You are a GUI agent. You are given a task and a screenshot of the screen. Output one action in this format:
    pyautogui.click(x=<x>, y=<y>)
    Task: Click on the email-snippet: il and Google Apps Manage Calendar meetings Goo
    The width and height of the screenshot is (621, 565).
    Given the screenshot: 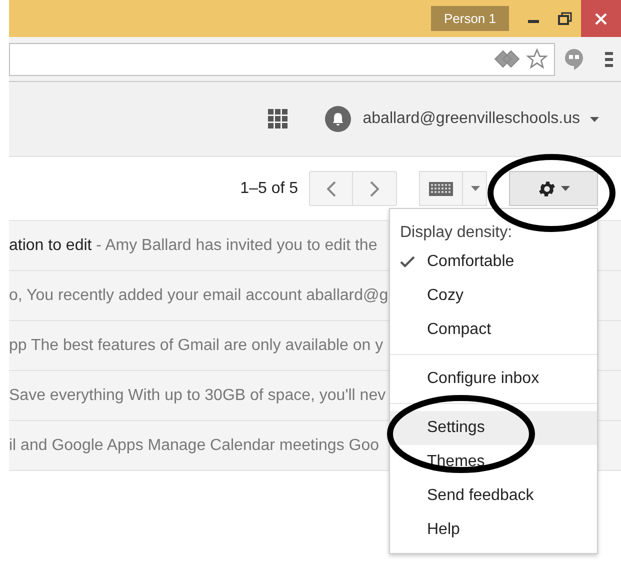 What is the action you would take?
    pyautogui.click(x=194, y=446)
    